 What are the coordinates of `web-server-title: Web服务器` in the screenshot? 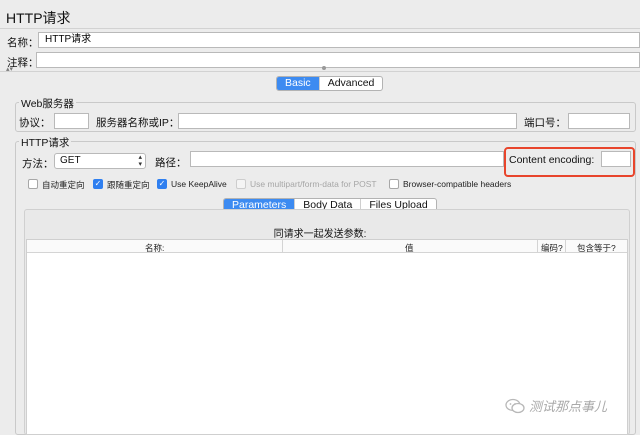 It's located at (47, 103).